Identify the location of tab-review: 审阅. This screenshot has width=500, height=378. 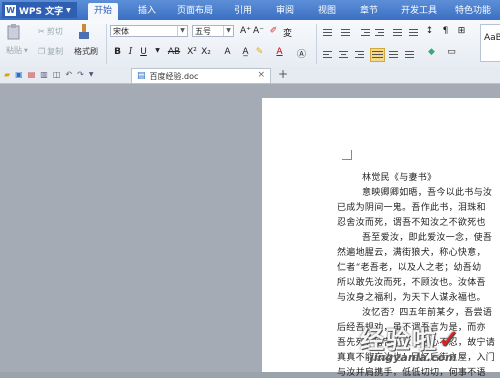
(285, 11).